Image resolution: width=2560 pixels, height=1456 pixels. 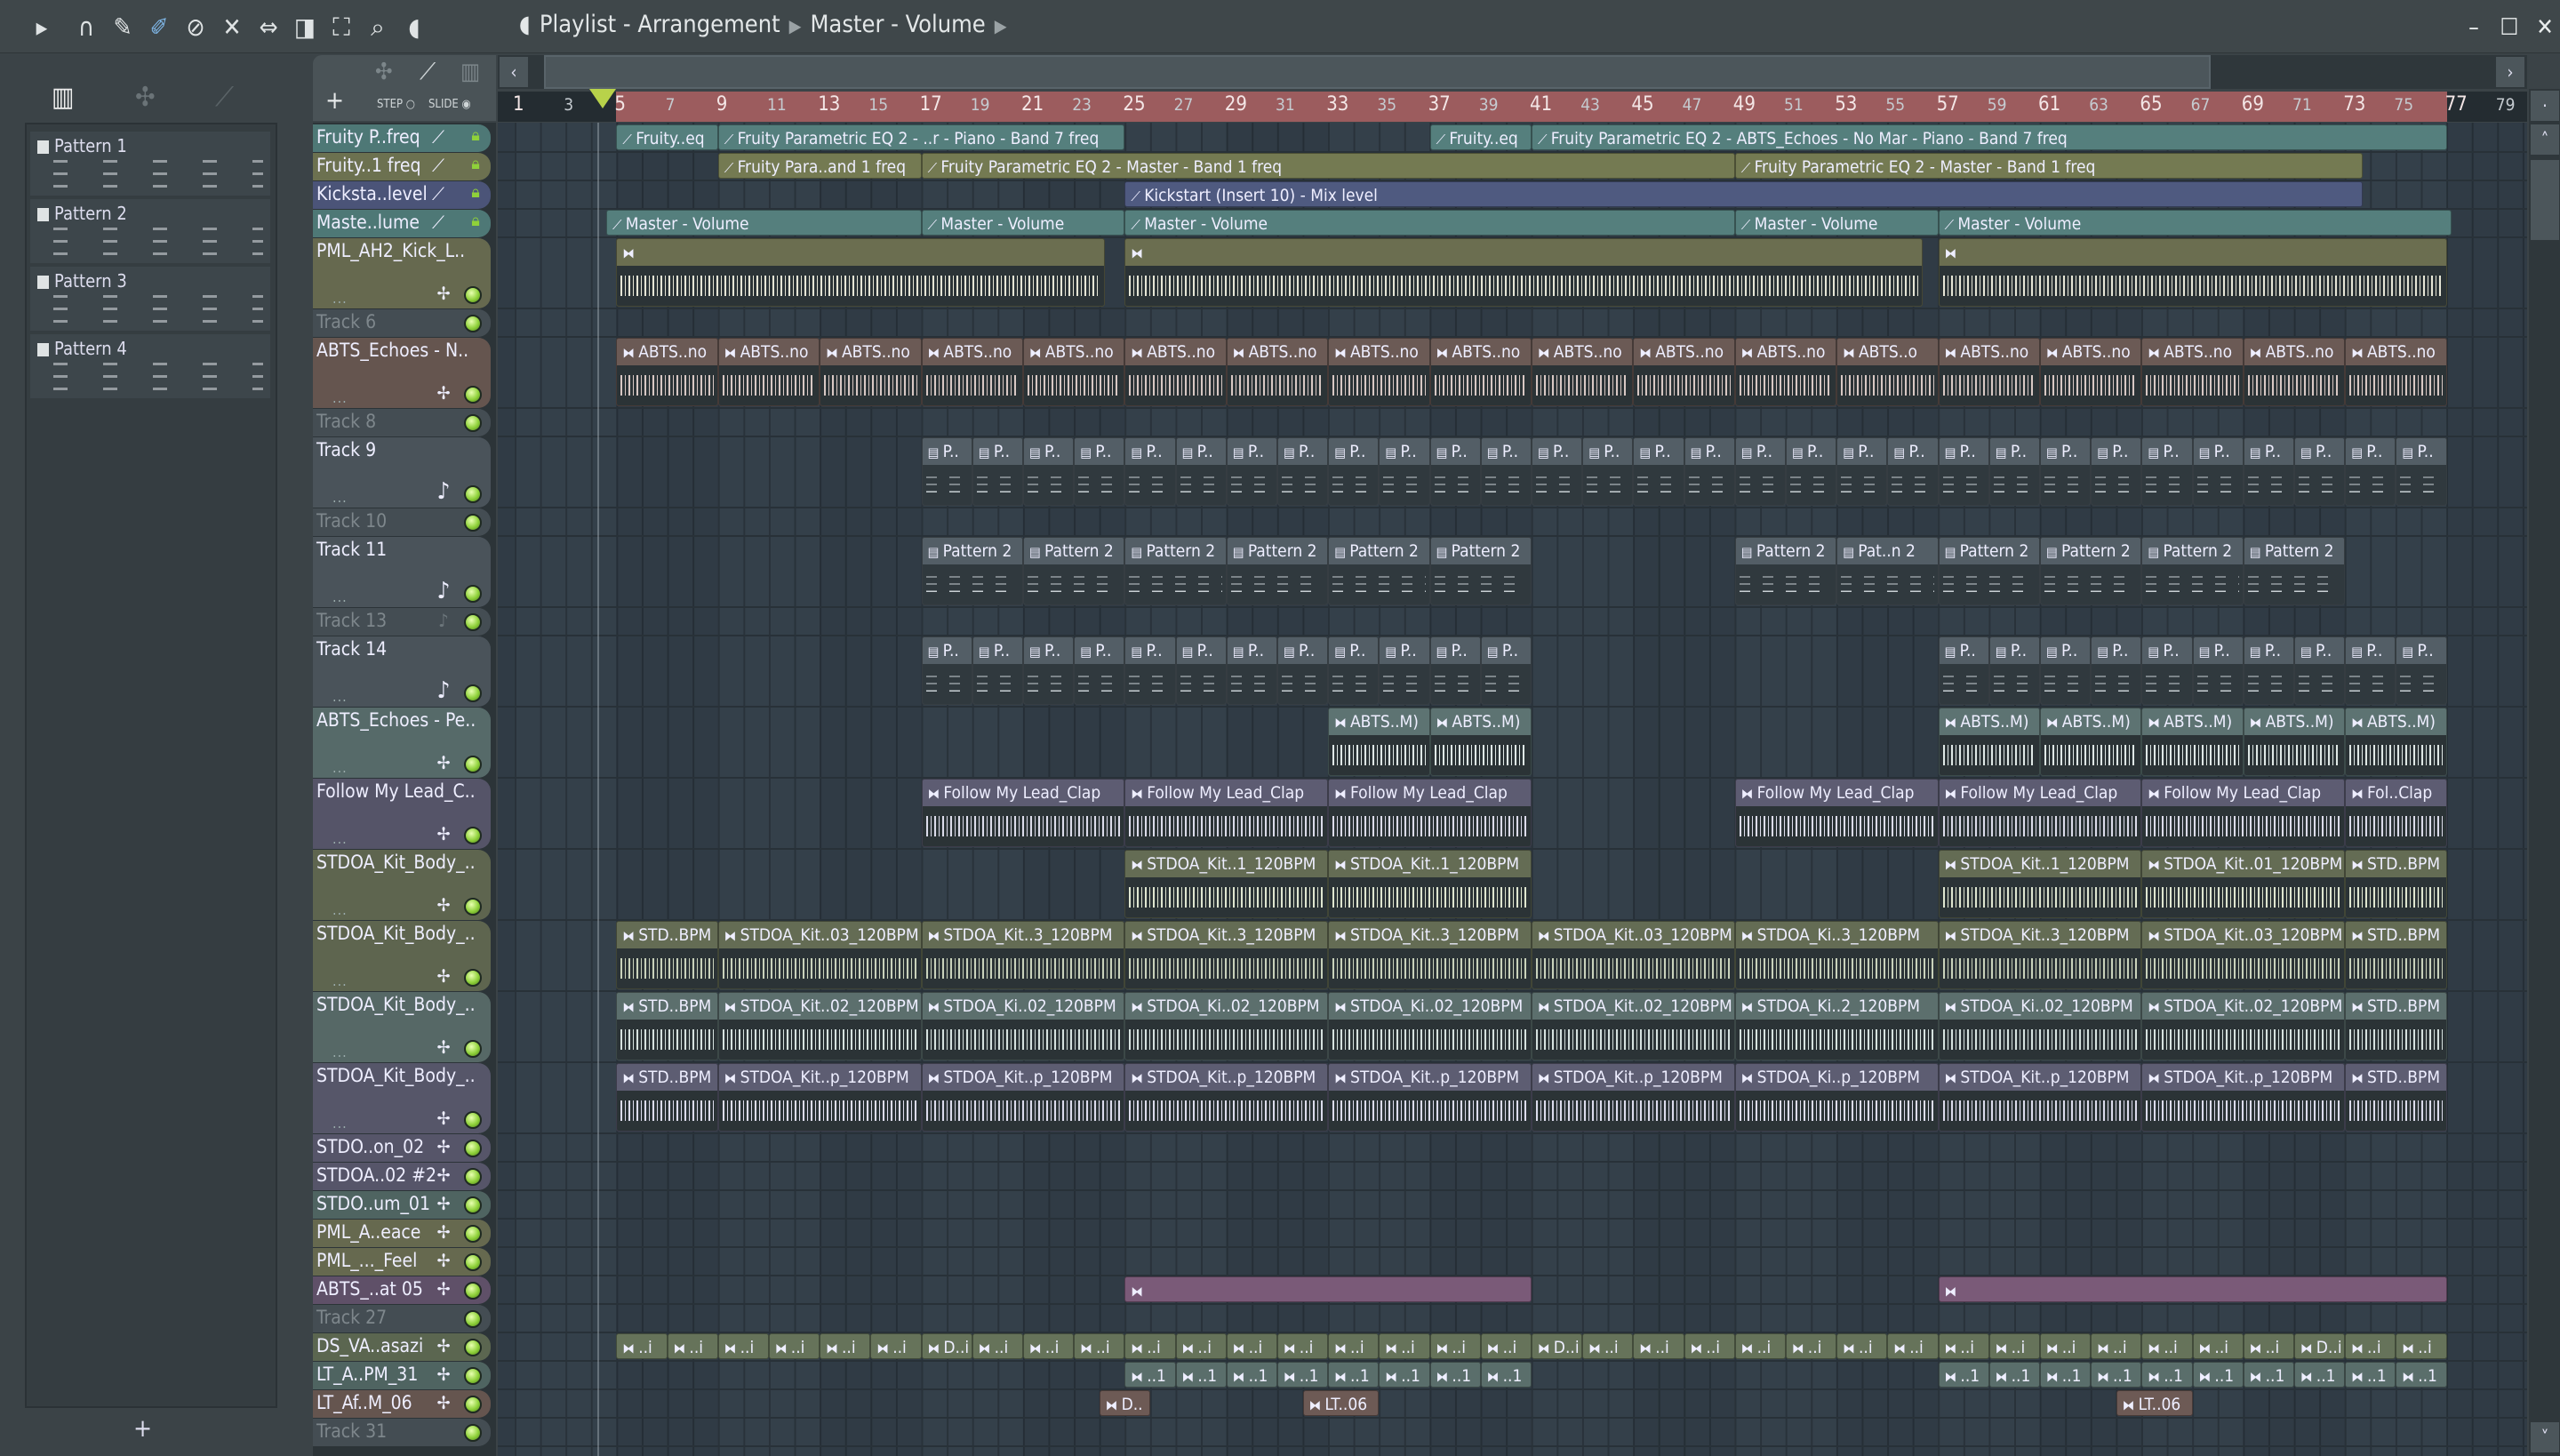 I want to click on audio-clip: ⧓, so click(x=860, y=272).